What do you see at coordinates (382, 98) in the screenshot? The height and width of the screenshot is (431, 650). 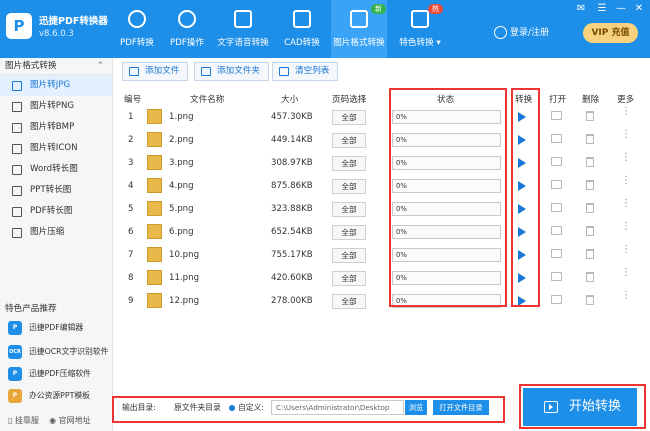 I see `table-header: 编号 文件名称 大小 页码选择 状态 转换 打开 删除 更多` at bounding box center [382, 98].